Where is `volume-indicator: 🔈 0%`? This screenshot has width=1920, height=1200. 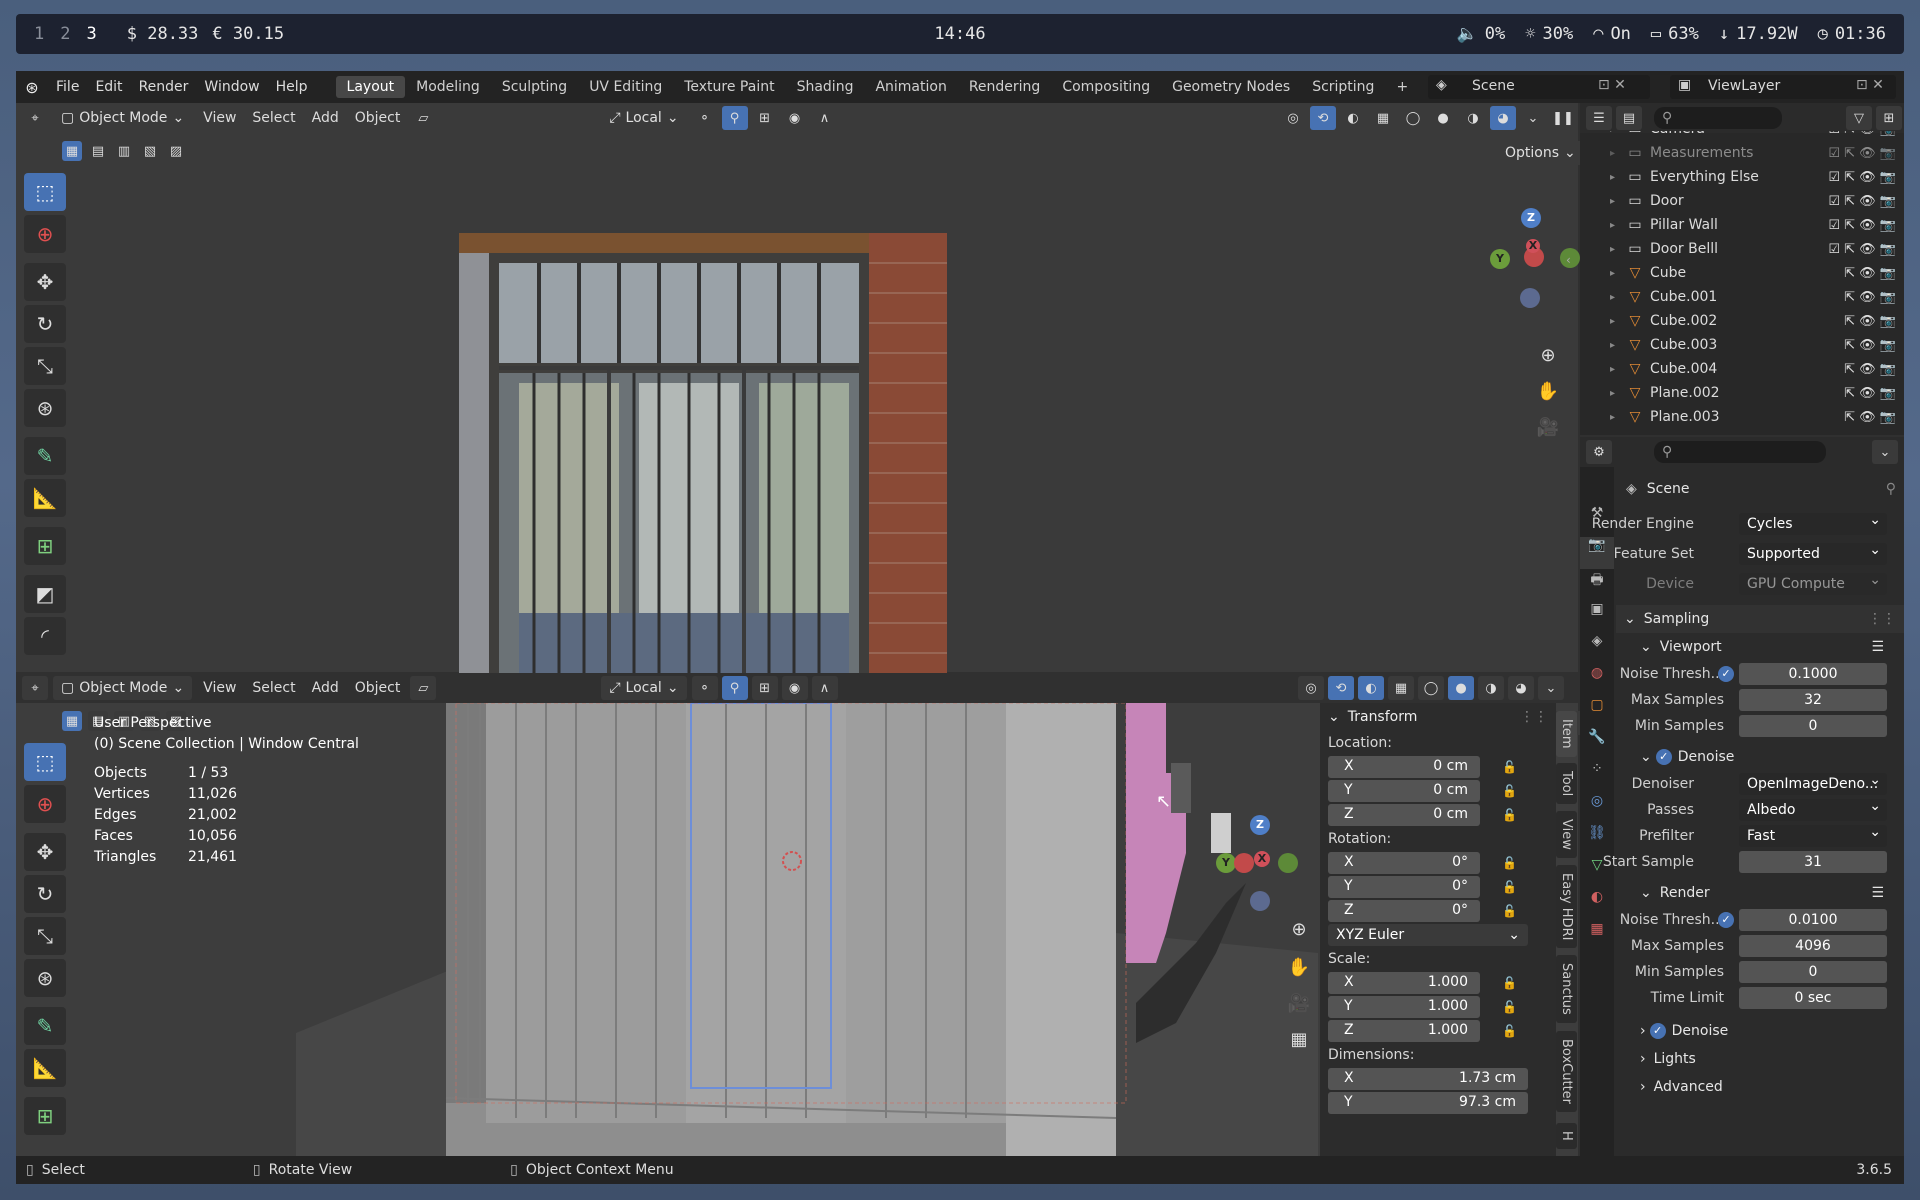 volume-indicator: 🔈 0% is located at coordinates (1481, 34).